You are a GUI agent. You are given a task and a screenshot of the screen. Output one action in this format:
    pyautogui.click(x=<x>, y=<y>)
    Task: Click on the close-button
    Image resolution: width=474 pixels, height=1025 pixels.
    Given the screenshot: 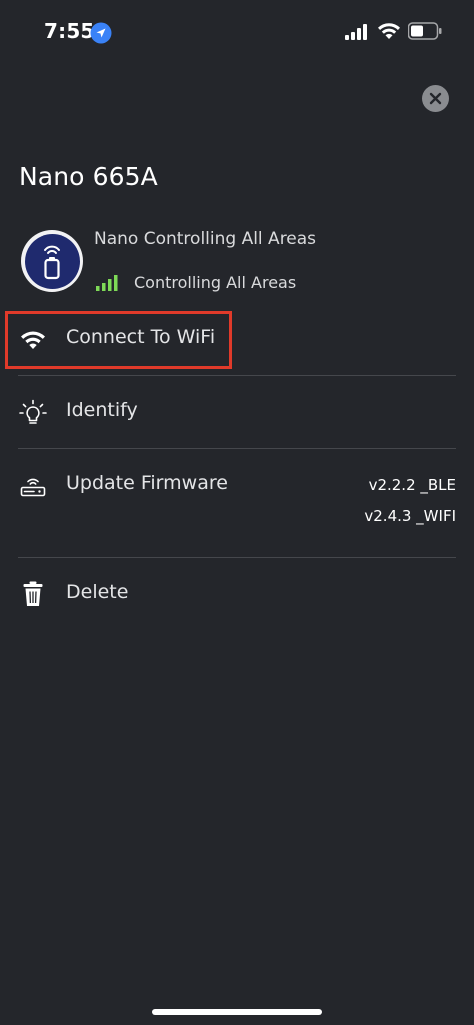 What is the action you would take?
    pyautogui.click(x=435, y=98)
    